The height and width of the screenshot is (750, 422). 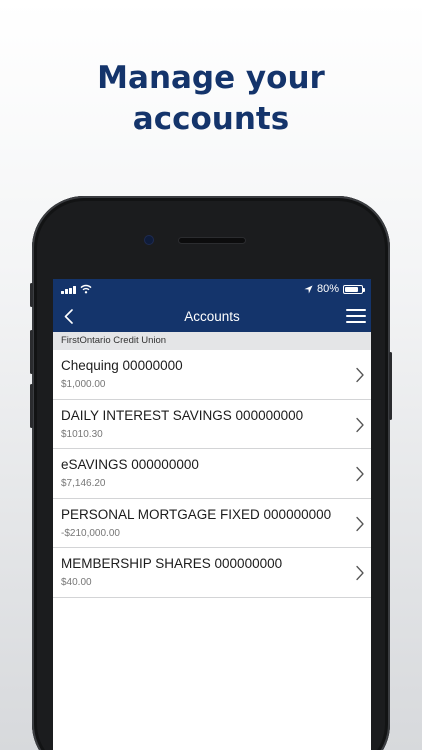 I want to click on account-row: eSAVINGS 000000000 $7,146.20, so click(x=212, y=474).